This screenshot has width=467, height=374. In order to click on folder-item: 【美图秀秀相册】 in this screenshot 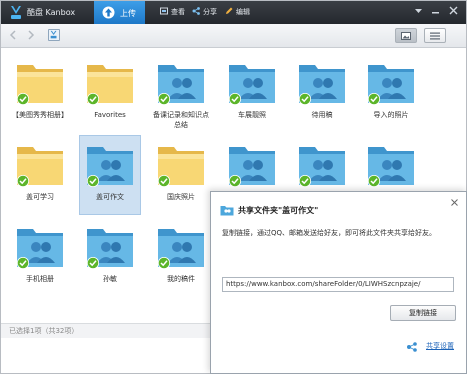, I will do `click(40, 93)`.